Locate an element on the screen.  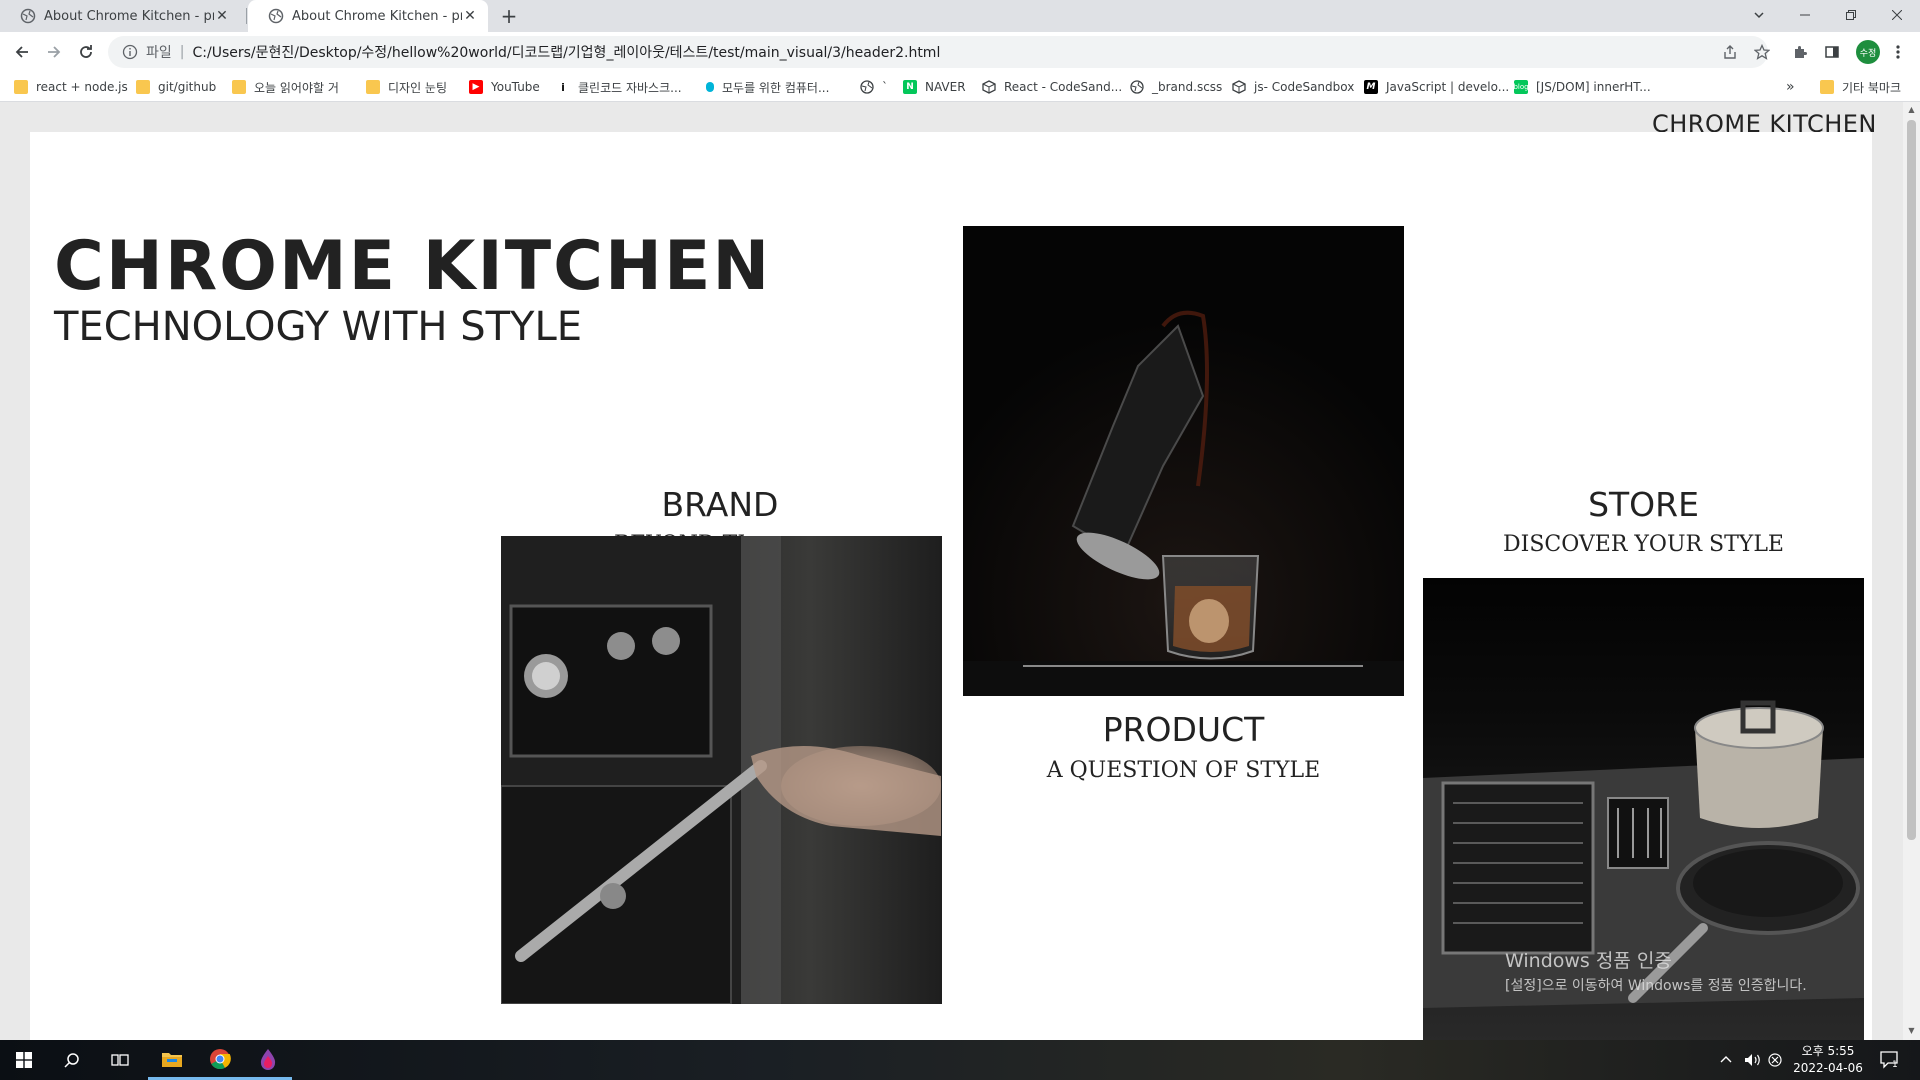
profile-avatar: 수정 is located at coordinates (1868, 52).